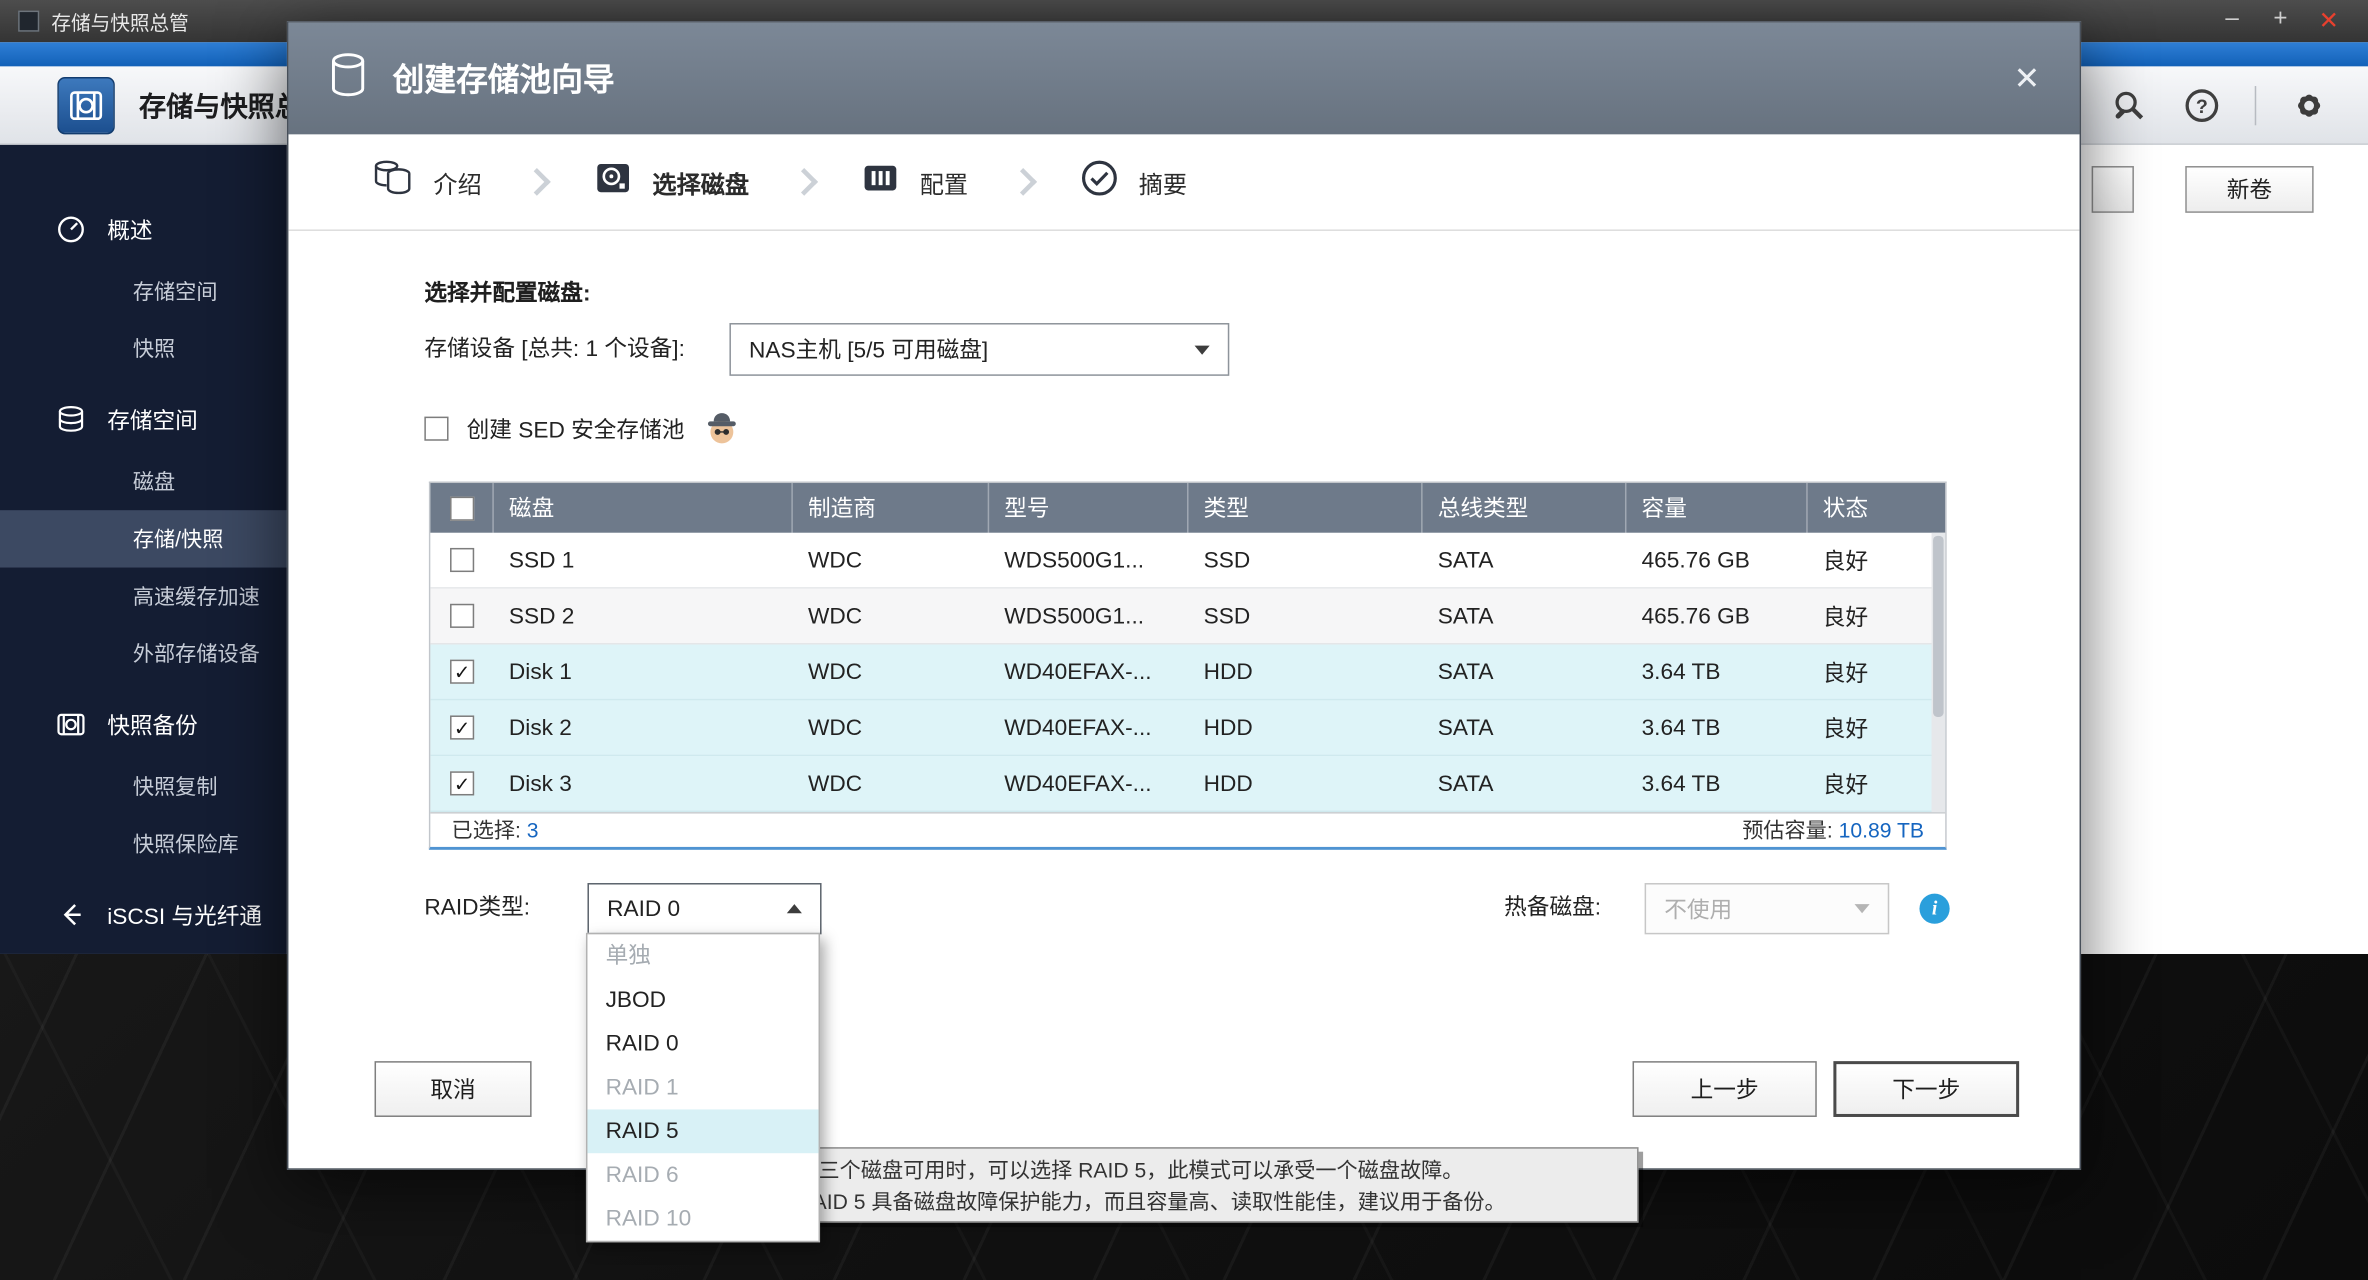  What do you see at coordinates (143, 481) in the screenshot?
I see `sidebar-item-disks: 磁盘` at bounding box center [143, 481].